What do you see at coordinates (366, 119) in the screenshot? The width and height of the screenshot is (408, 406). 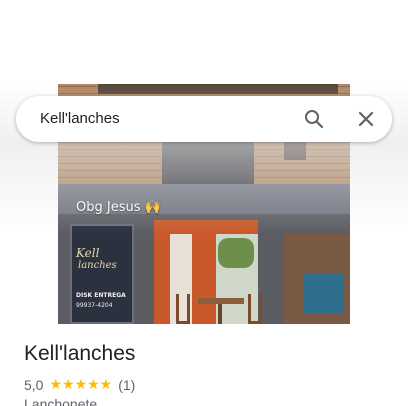 I see `close-icon` at bounding box center [366, 119].